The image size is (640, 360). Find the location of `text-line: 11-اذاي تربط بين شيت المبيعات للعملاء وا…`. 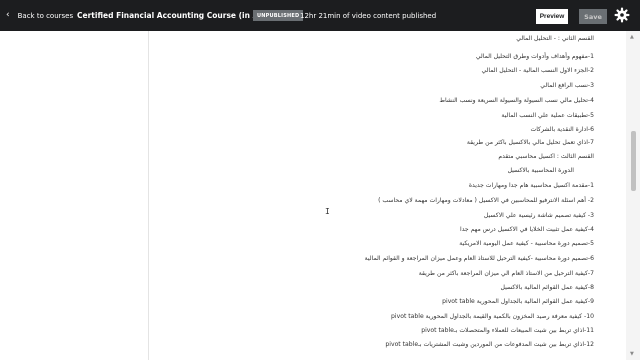

text-line: 11-اذاي تربط بين شيت المبيعات للعملاء وا… is located at coordinates (507, 330).